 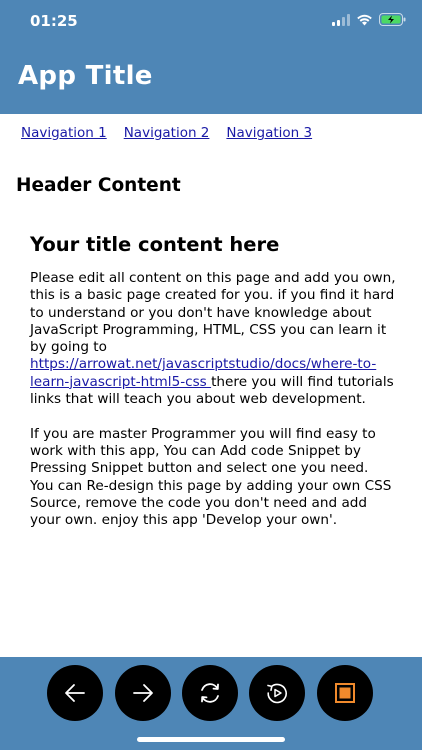 I want to click on arrow-left-icon, so click(x=75, y=693).